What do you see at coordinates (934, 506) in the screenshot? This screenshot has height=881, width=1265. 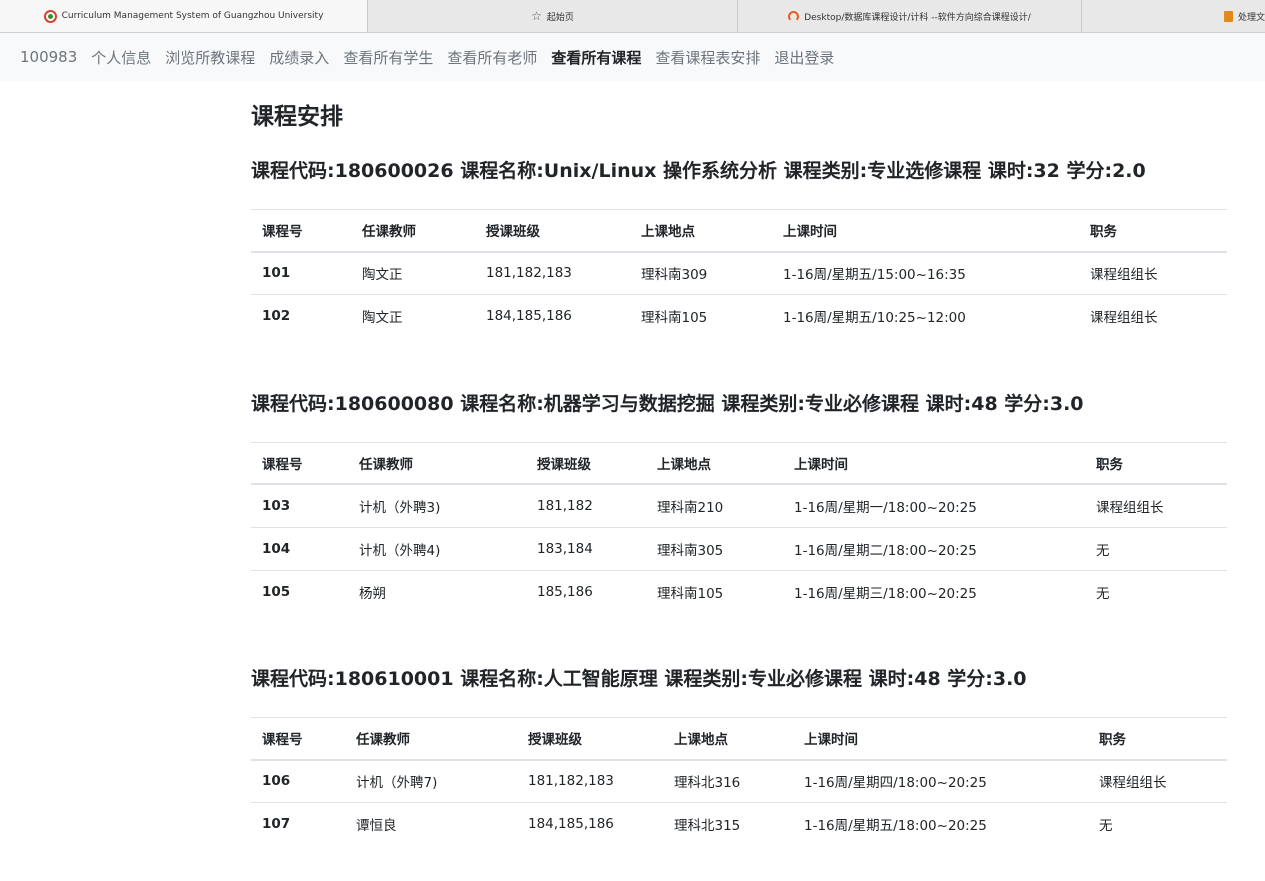 I see `cell-time: 1-16周/星期一/18:00~20:25` at bounding box center [934, 506].